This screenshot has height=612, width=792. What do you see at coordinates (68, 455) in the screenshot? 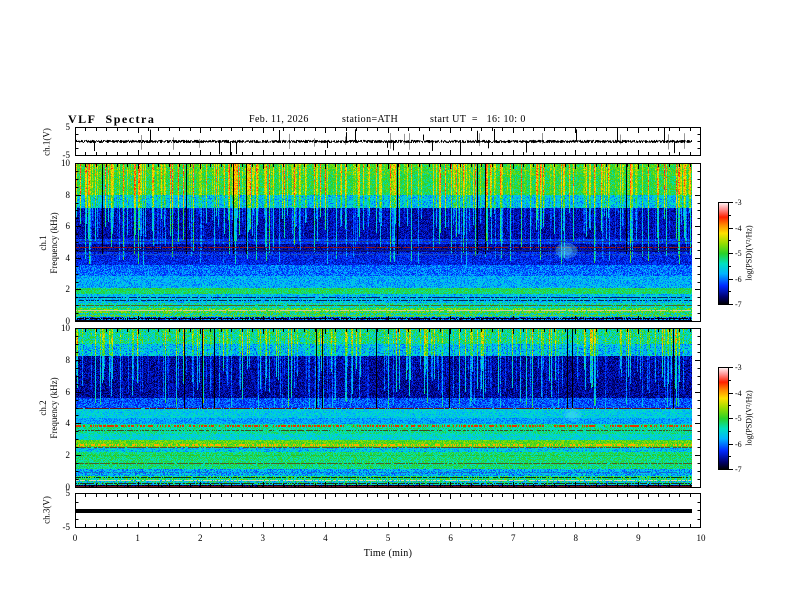
I see `spec2-y-tick-label: 2` at bounding box center [68, 455].